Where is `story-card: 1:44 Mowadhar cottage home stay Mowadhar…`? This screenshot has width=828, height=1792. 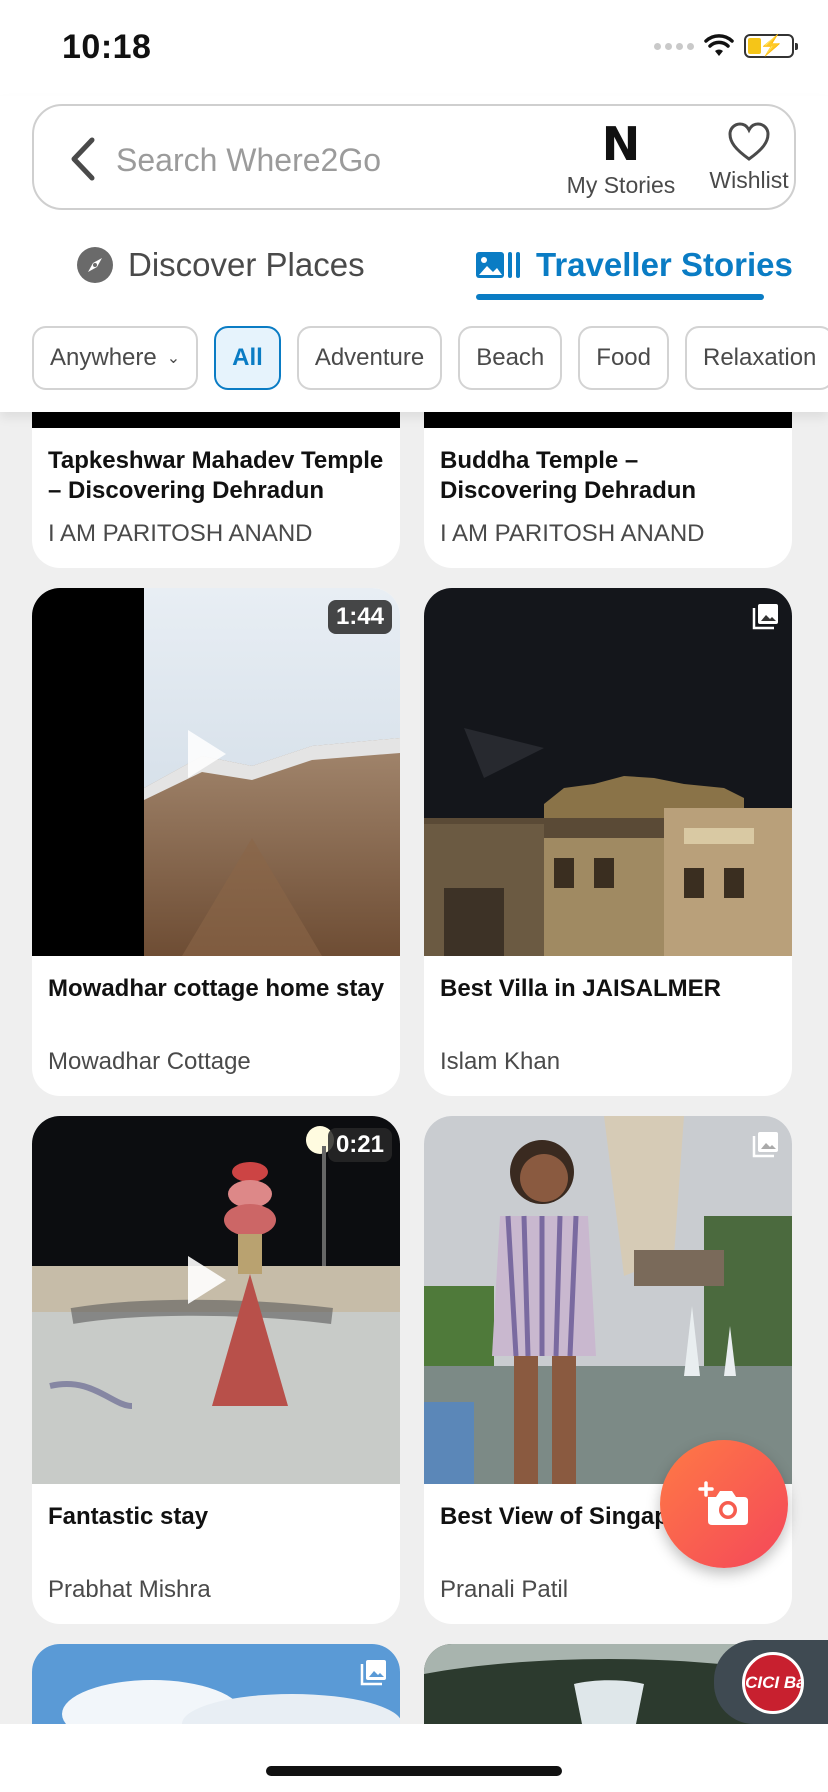 story-card: 1:44 Mowadhar cottage home stay Mowadhar… is located at coordinates (216, 842).